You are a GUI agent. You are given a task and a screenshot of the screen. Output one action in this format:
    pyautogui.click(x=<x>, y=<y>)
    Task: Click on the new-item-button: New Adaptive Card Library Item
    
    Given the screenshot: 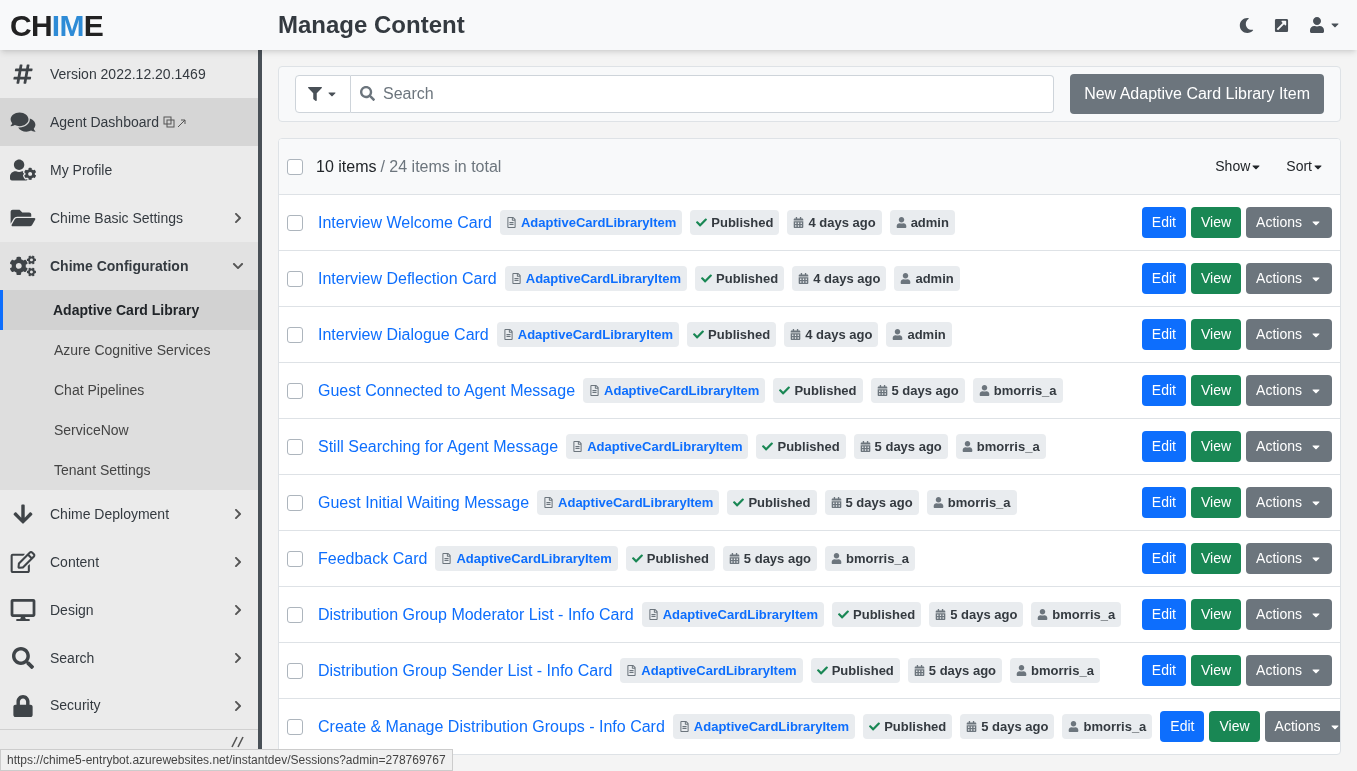 What is the action you would take?
    pyautogui.click(x=1197, y=94)
    